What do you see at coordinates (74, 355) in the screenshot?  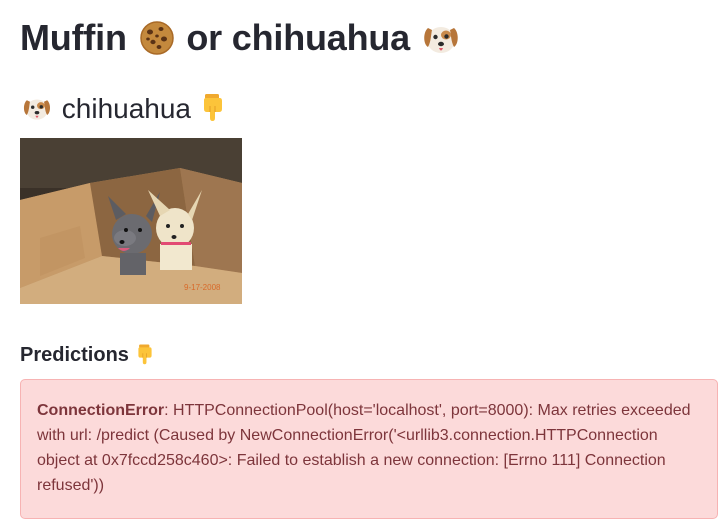 I see `predictions-title: Predictions` at bounding box center [74, 355].